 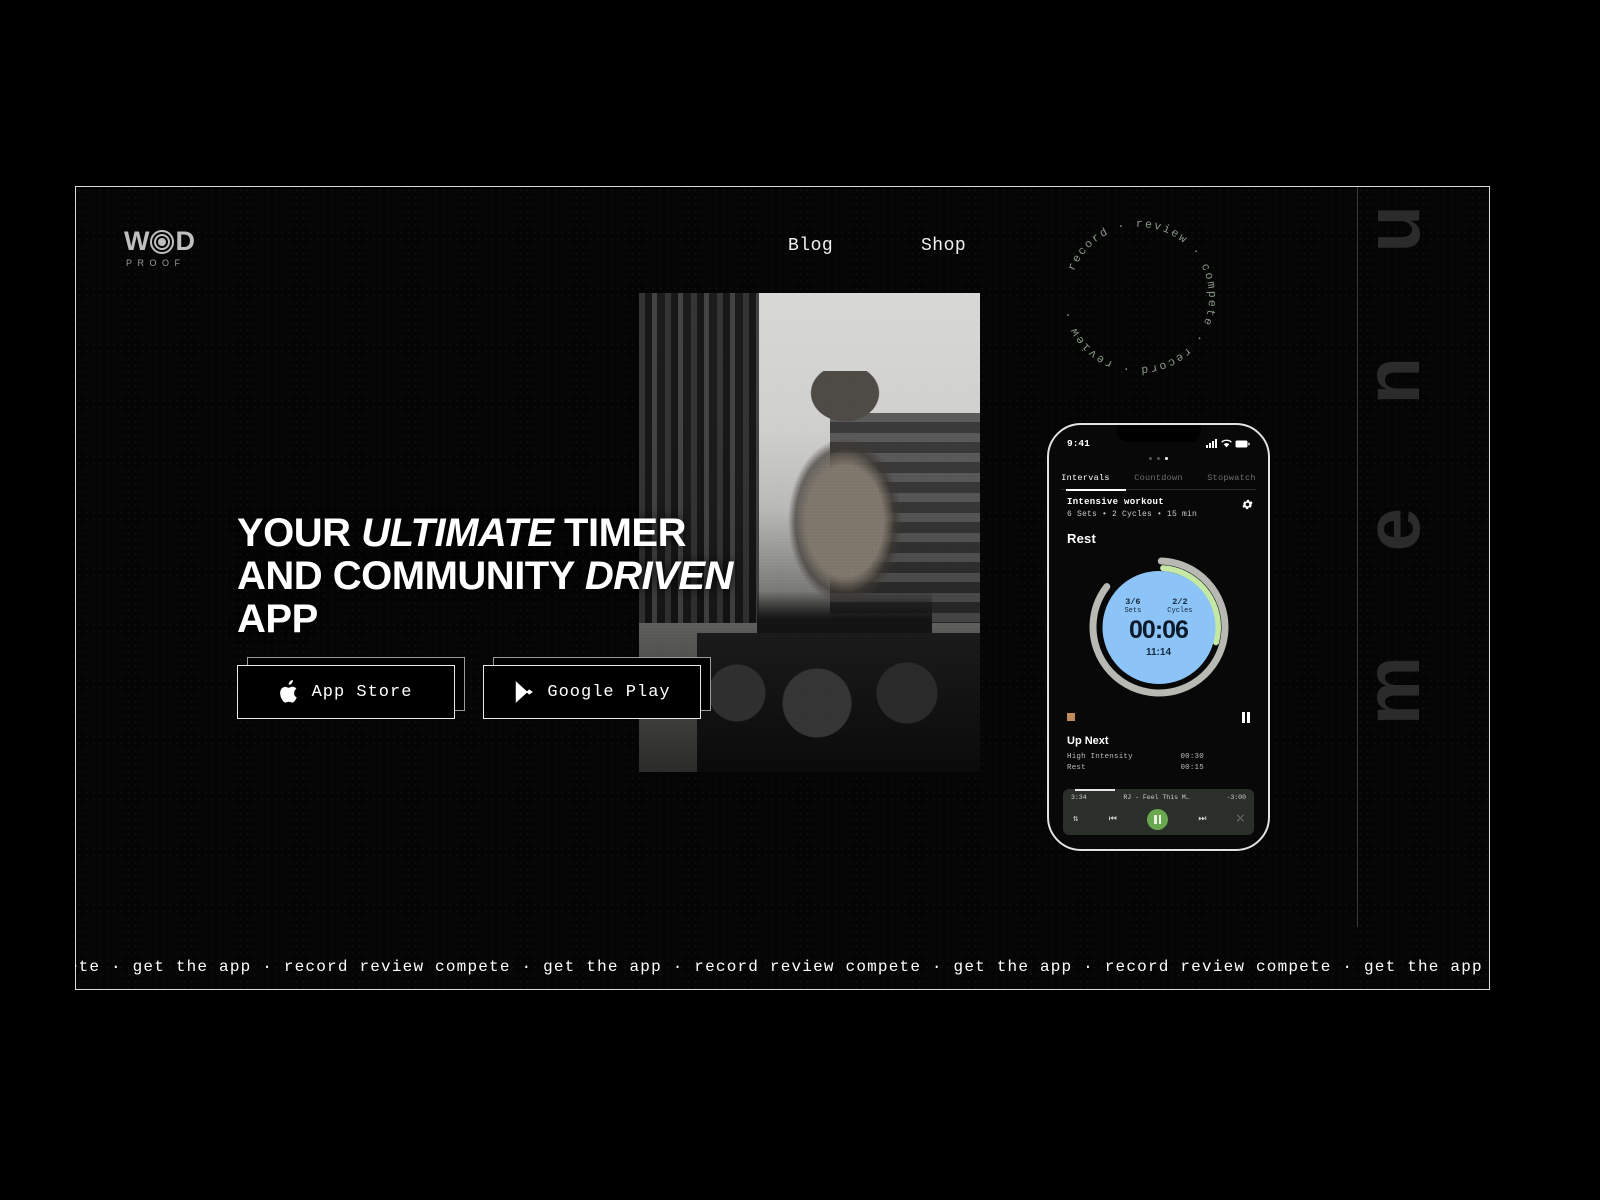 What do you see at coordinates (659, 576) in the screenshot?
I see `headline-emphasis-2: DRIVEN` at bounding box center [659, 576].